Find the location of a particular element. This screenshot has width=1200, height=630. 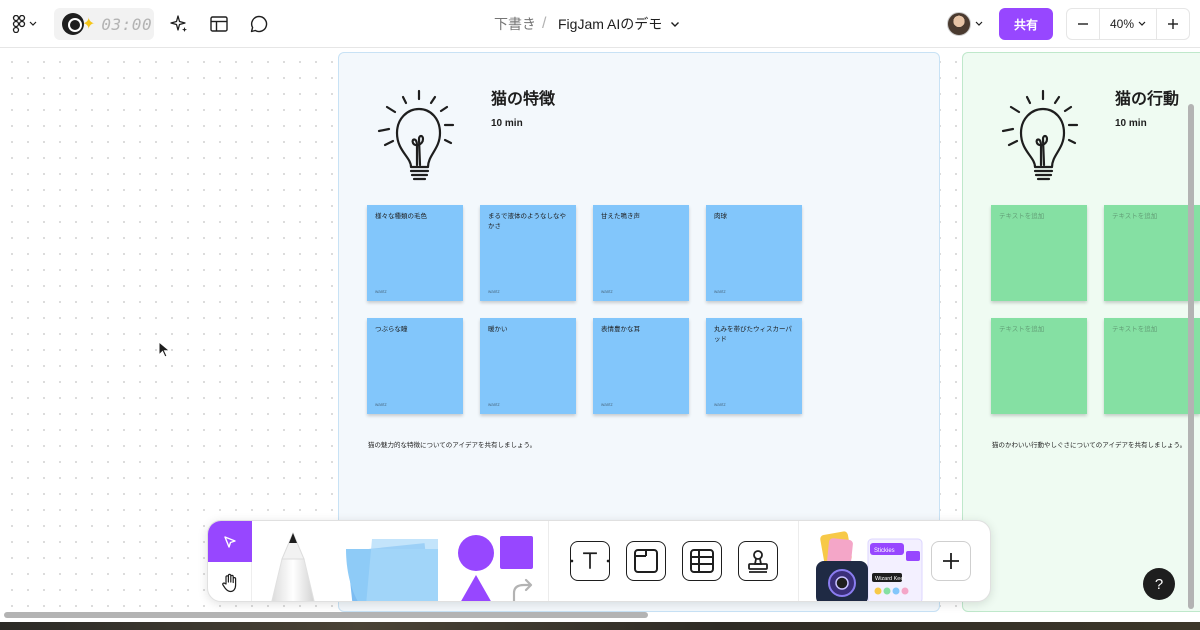

zoom-in-button is located at coordinates (1173, 24).